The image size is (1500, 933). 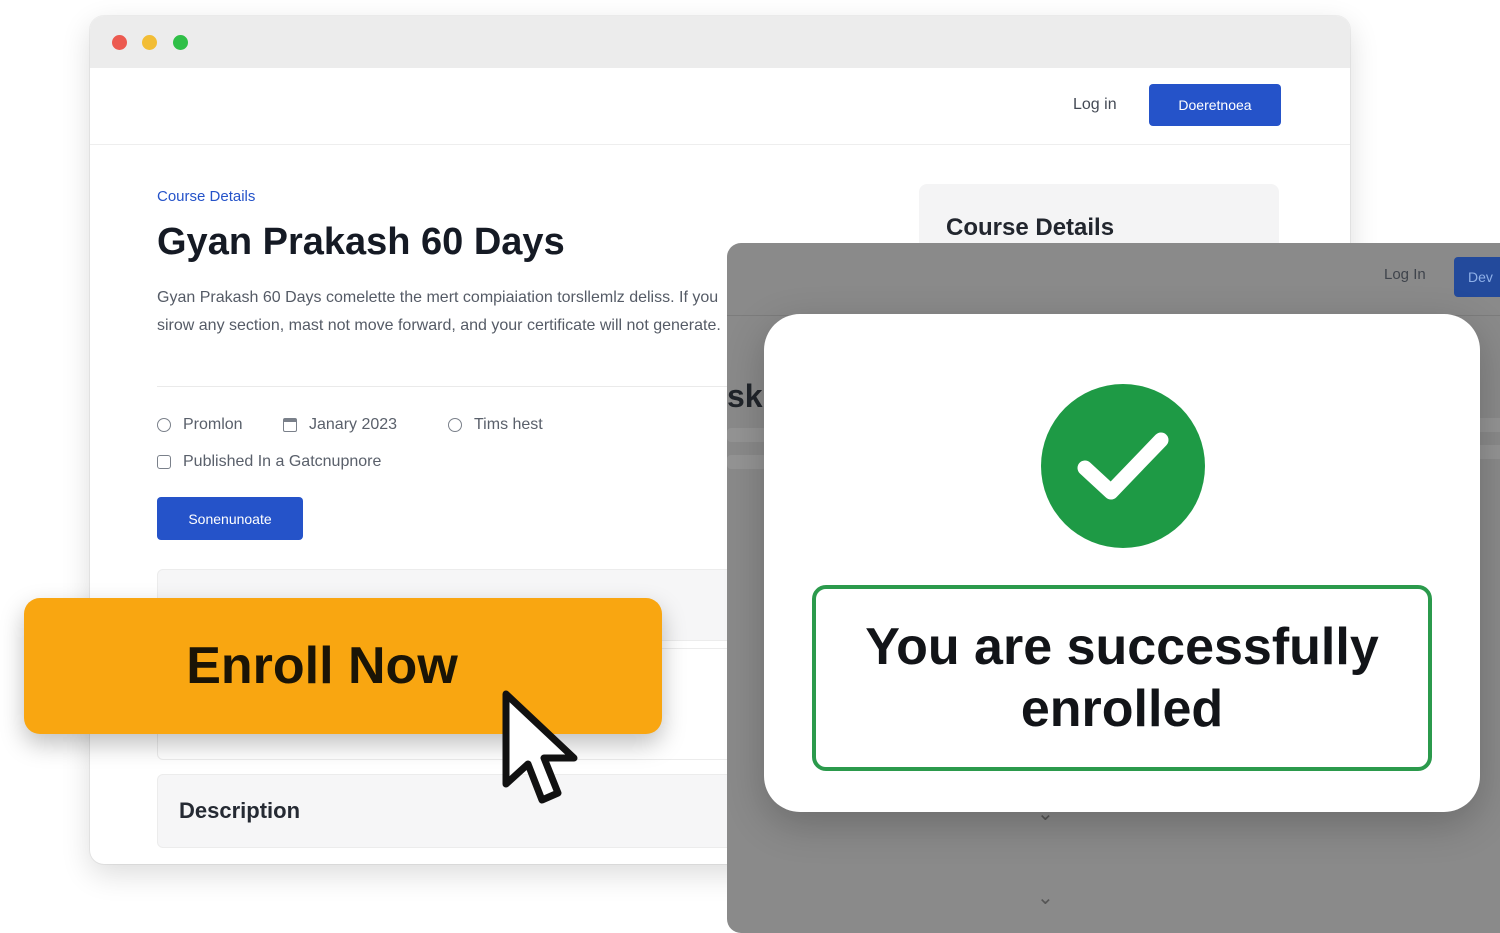 What do you see at coordinates (213, 424) in the screenshot?
I see `meta-label: Promlon` at bounding box center [213, 424].